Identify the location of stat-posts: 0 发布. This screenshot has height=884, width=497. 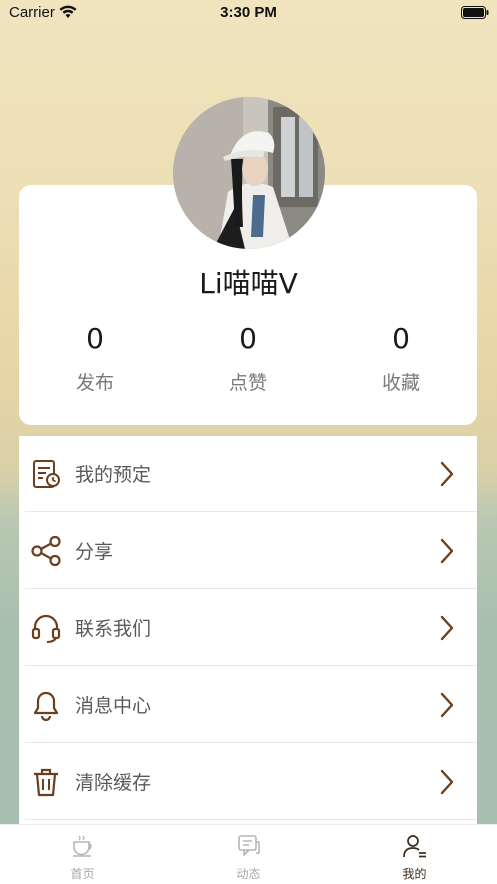
(95, 357).